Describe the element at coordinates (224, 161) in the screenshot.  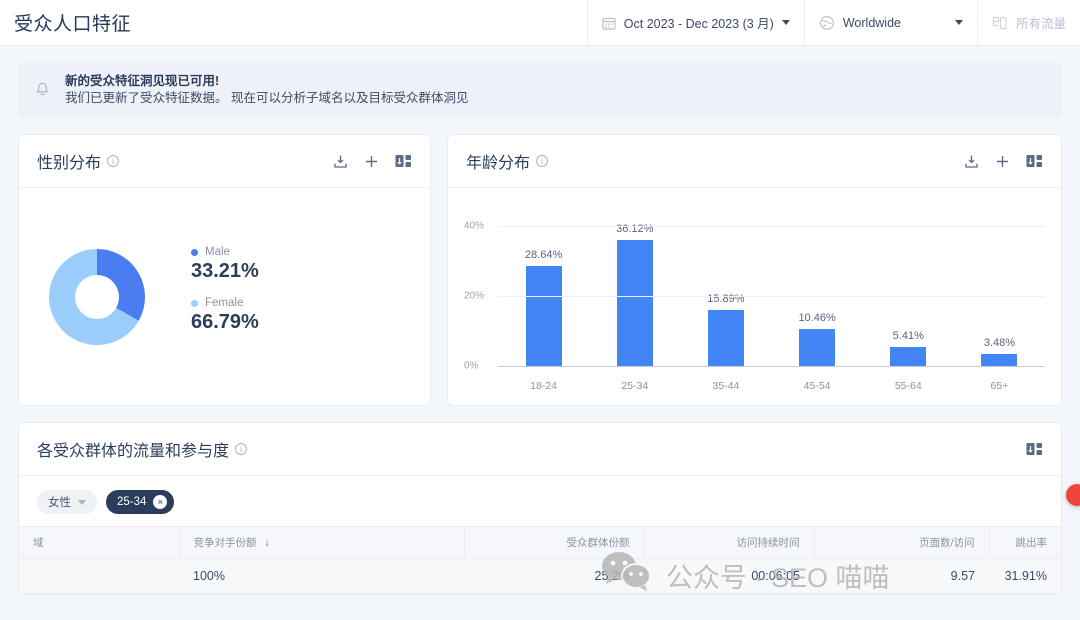
I see `gender-card-header: 性别分布 i` at that location.